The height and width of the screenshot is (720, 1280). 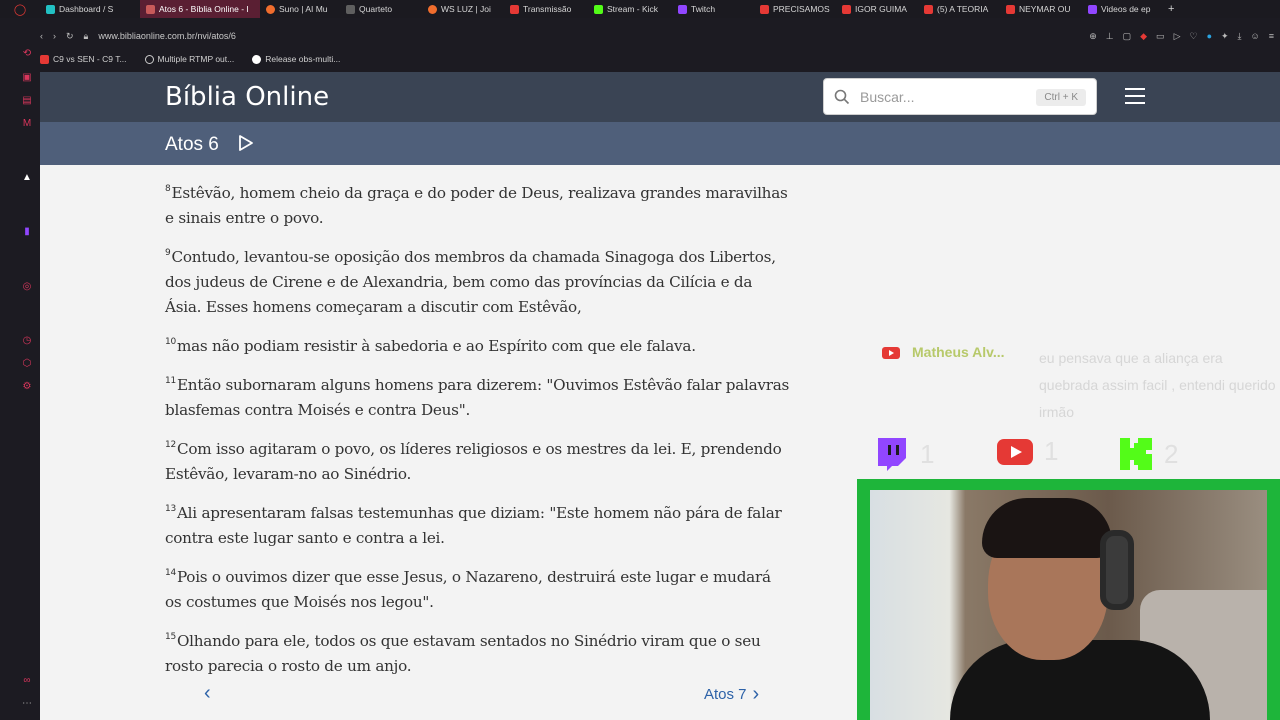 What do you see at coordinates (1061, 97) in the screenshot?
I see `search-shortcut-badge: Ctrl + K` at bounding box center [1061, 97].